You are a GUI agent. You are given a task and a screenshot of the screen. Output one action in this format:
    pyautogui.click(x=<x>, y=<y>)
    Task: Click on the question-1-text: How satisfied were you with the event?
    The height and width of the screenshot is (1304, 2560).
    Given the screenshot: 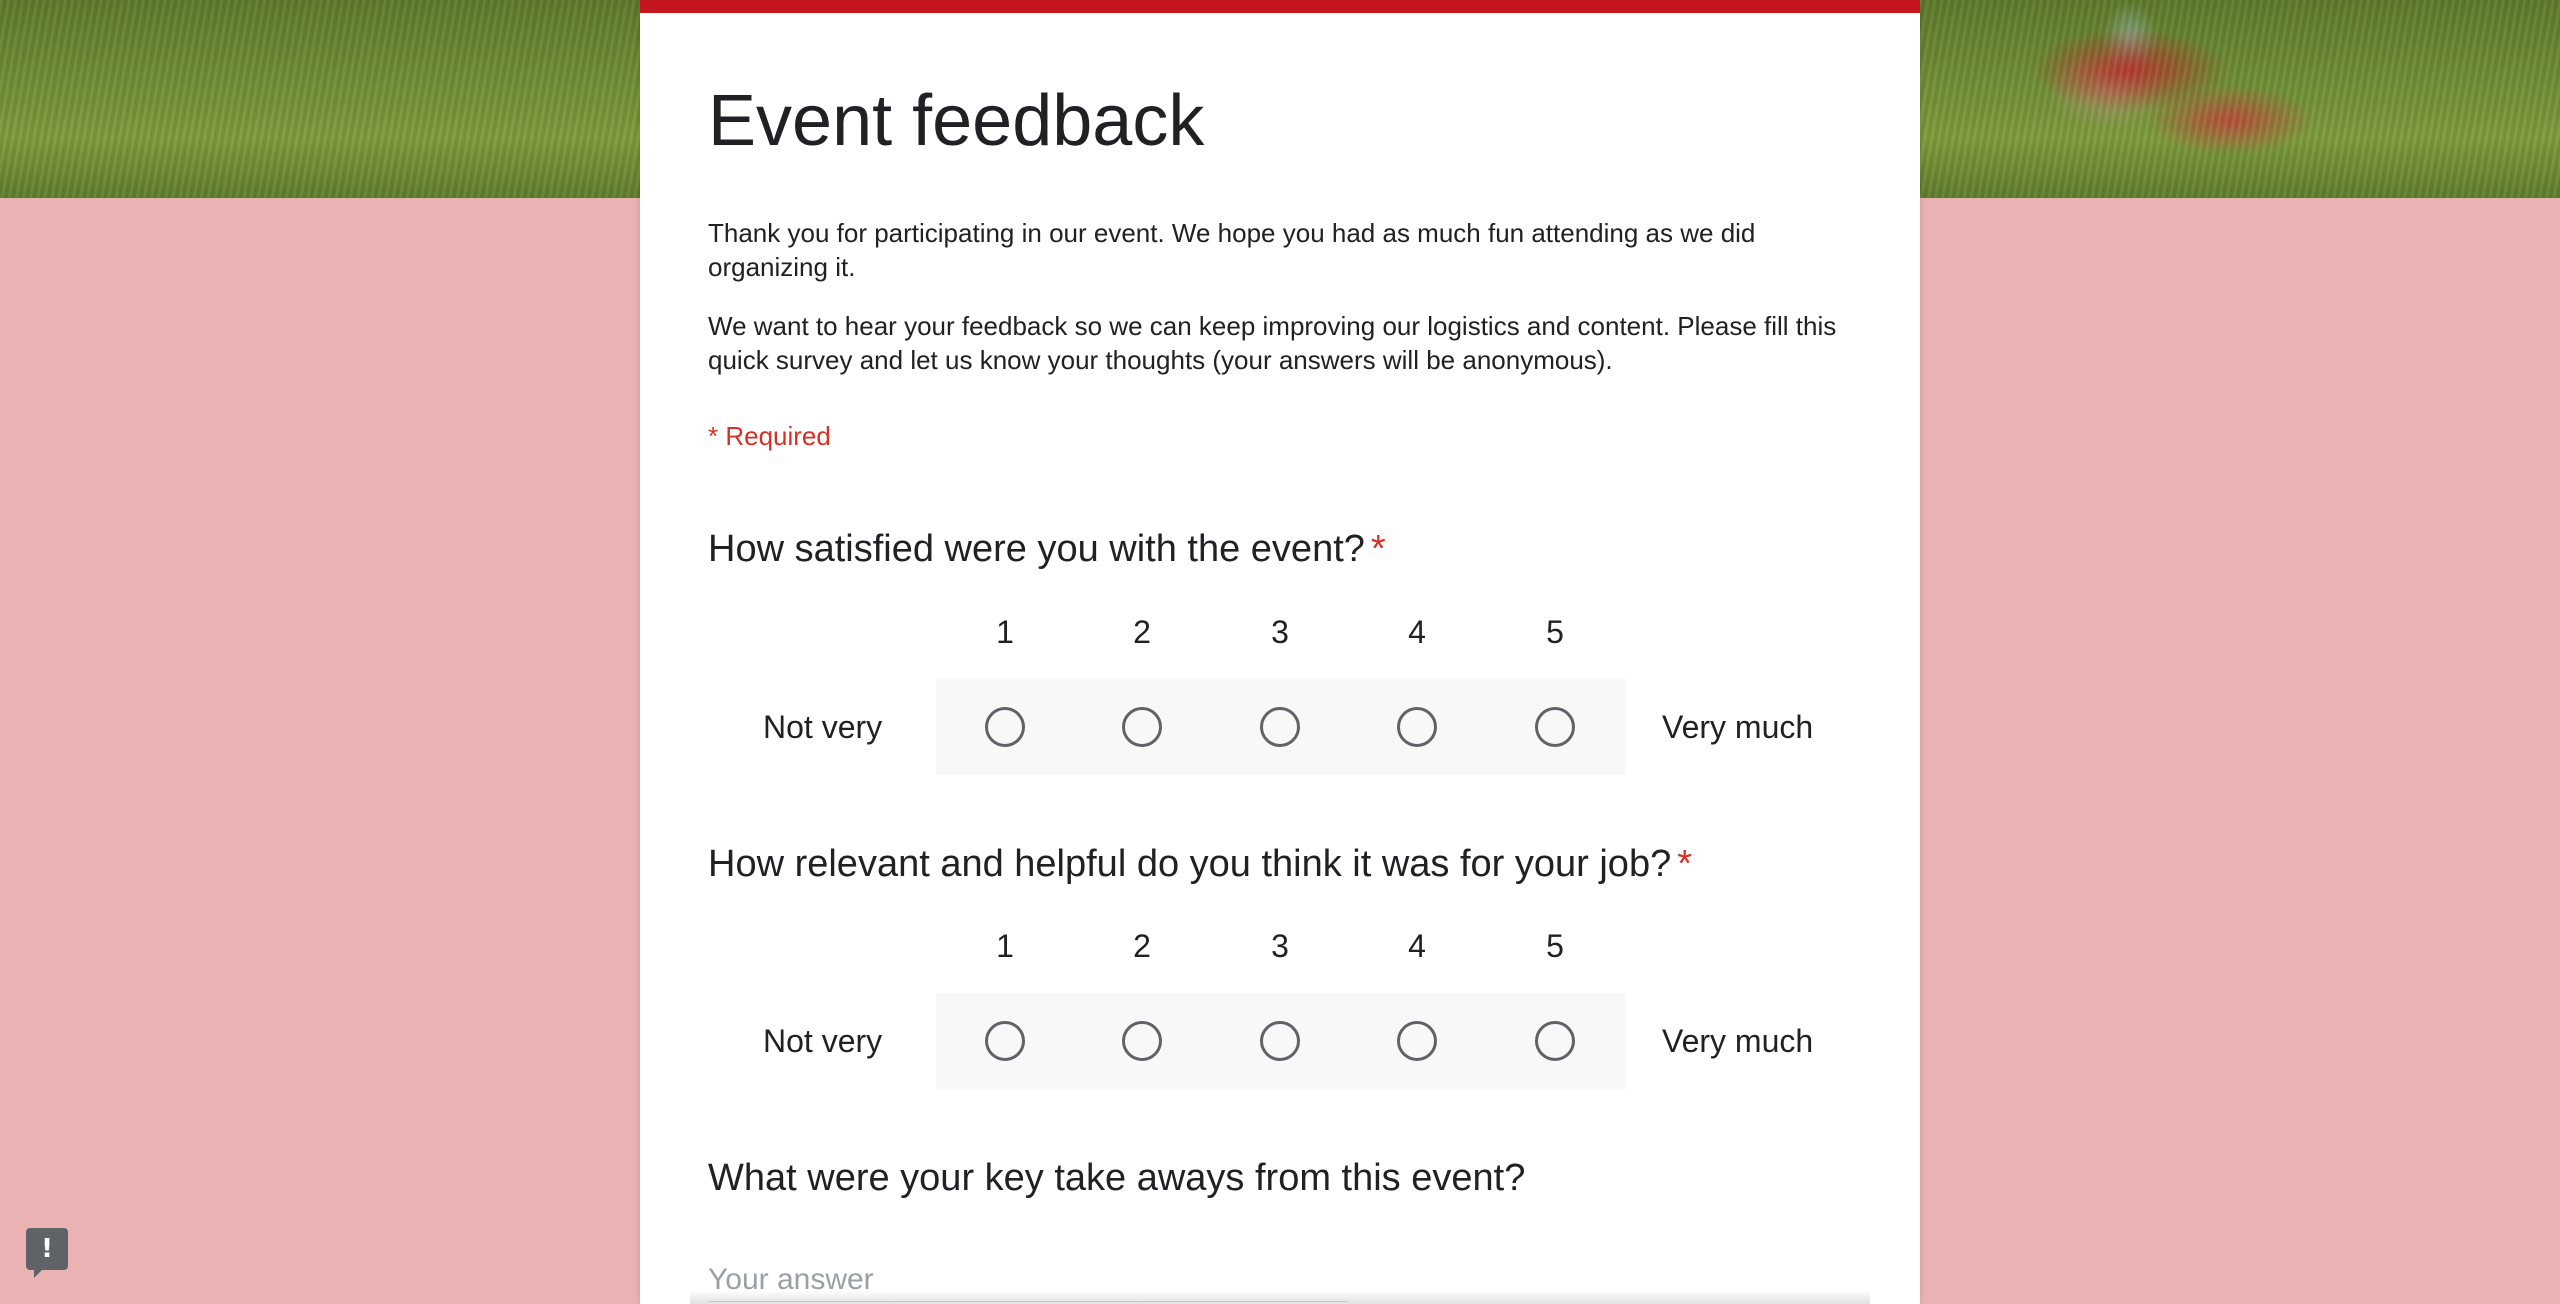 What is the action you would take?
    pyautogui.click(x=1036, y=549)
    